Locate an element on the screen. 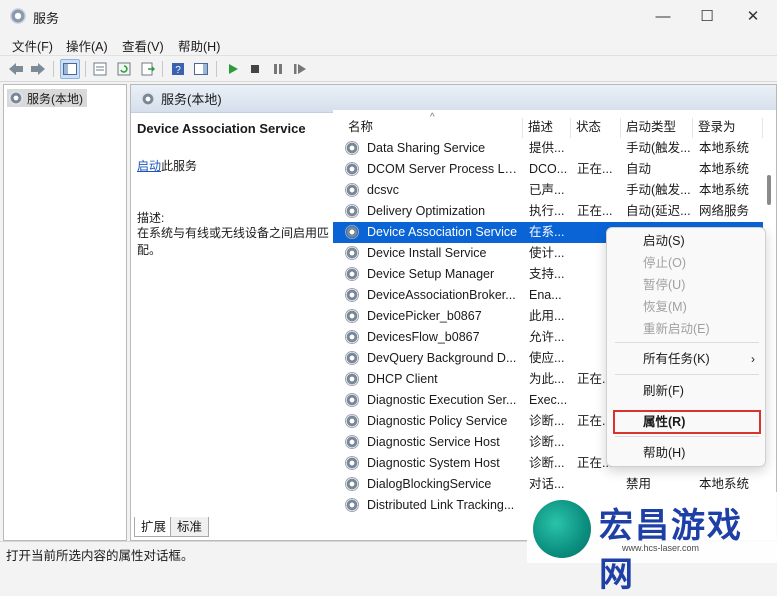  tab-extended: 扩展 is located at coordinates (154, 527).